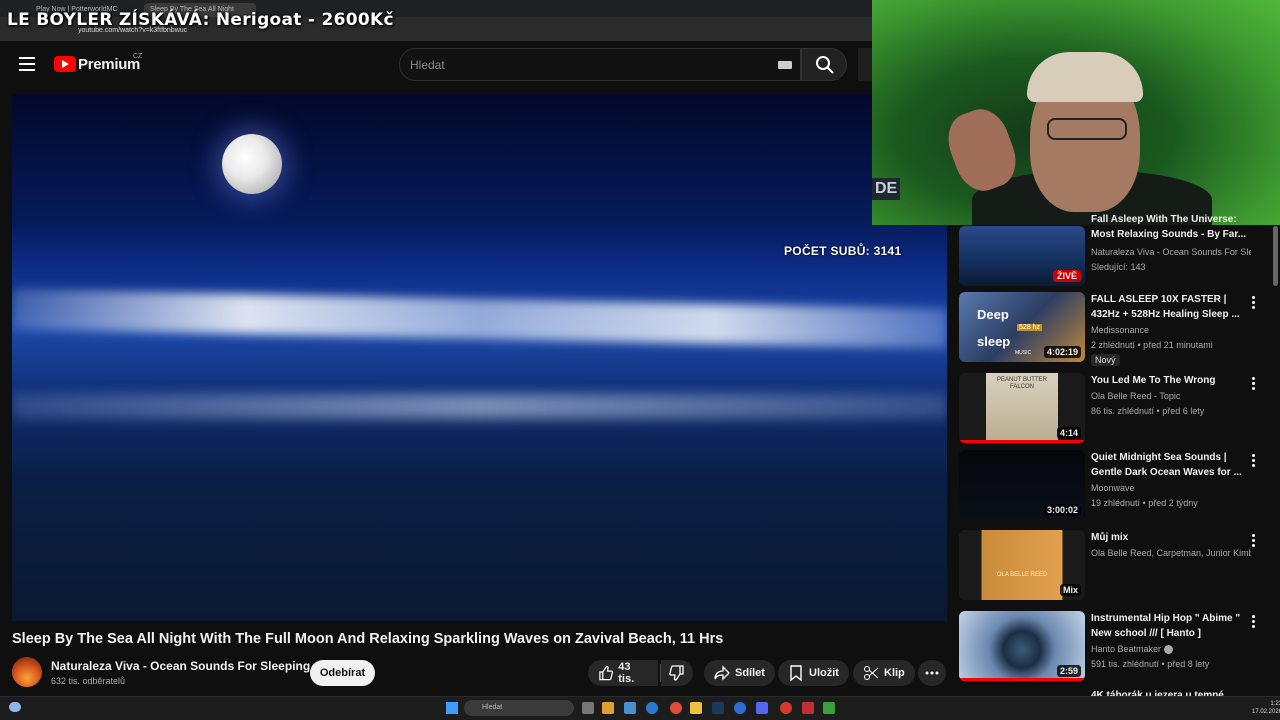 The height and width of the screenshot is (720, 1280). I want to click on edge-icon, so click(652, 708).